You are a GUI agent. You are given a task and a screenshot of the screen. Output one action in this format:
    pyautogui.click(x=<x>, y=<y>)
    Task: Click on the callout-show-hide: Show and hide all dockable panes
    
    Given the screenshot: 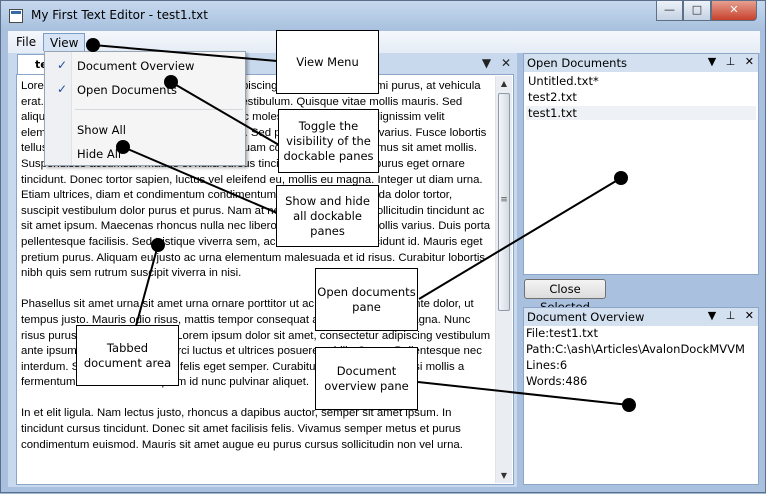 What is the action you would take?
    pyautogui.click(x=327, y=216)
    